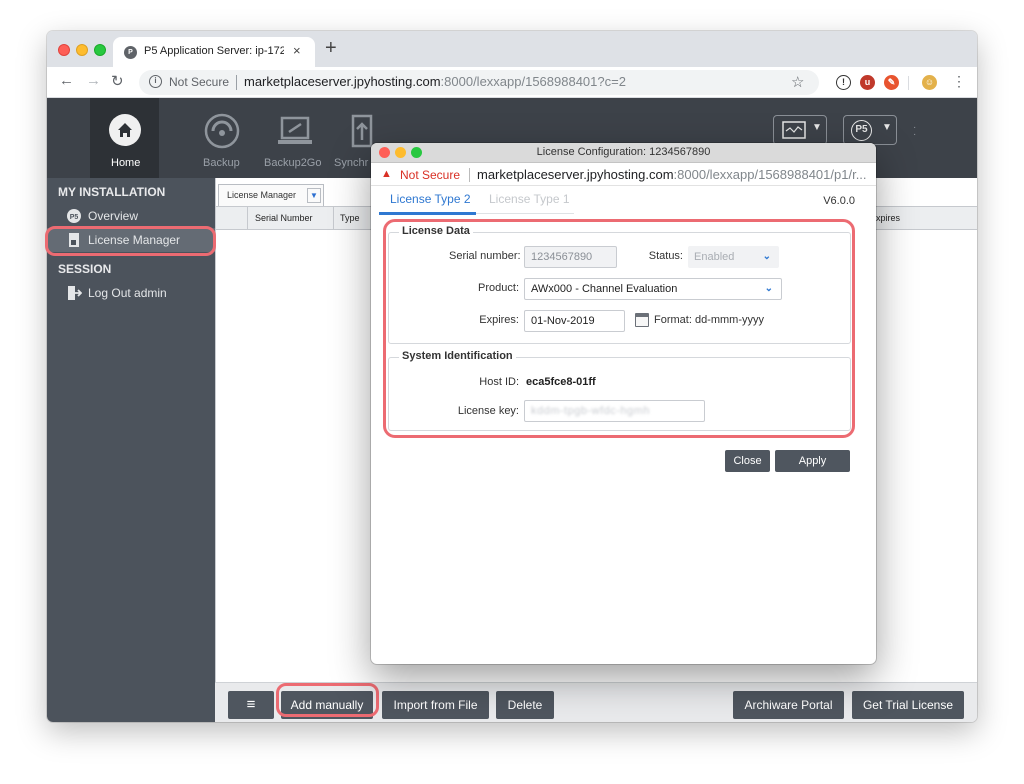 This screenshot has width=1024, height=784. Describe the element at coordinates (529, 199) in the screenshot. I see `tab-license-type-1: License Type 1` at that location.